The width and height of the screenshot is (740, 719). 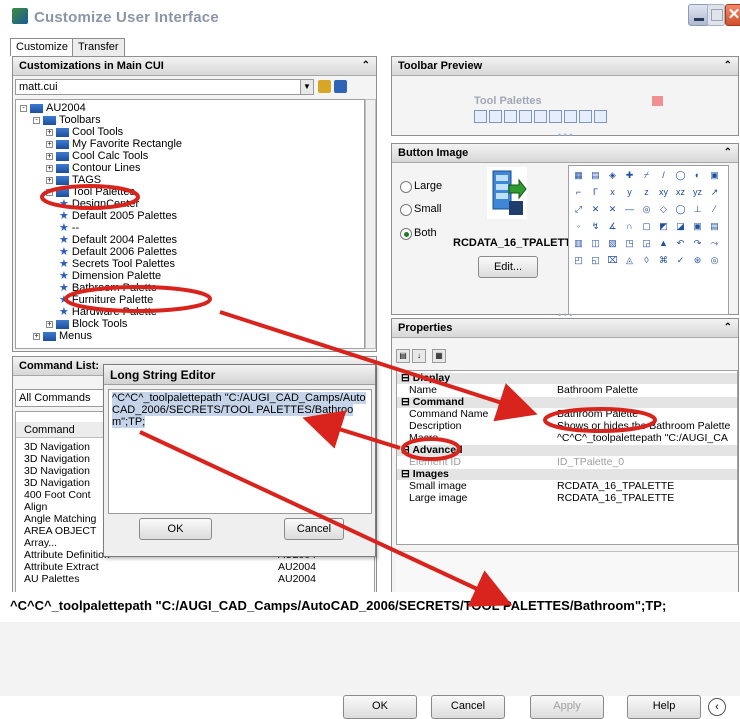 I want to click on button-image-cell: ↷, so click(x=697, y=243).